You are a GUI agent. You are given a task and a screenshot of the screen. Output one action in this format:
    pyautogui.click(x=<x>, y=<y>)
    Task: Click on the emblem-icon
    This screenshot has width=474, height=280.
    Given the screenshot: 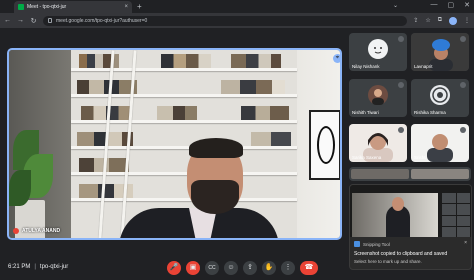 What is the action you would take?
    pyautogui.click(x=440, y=95)
    